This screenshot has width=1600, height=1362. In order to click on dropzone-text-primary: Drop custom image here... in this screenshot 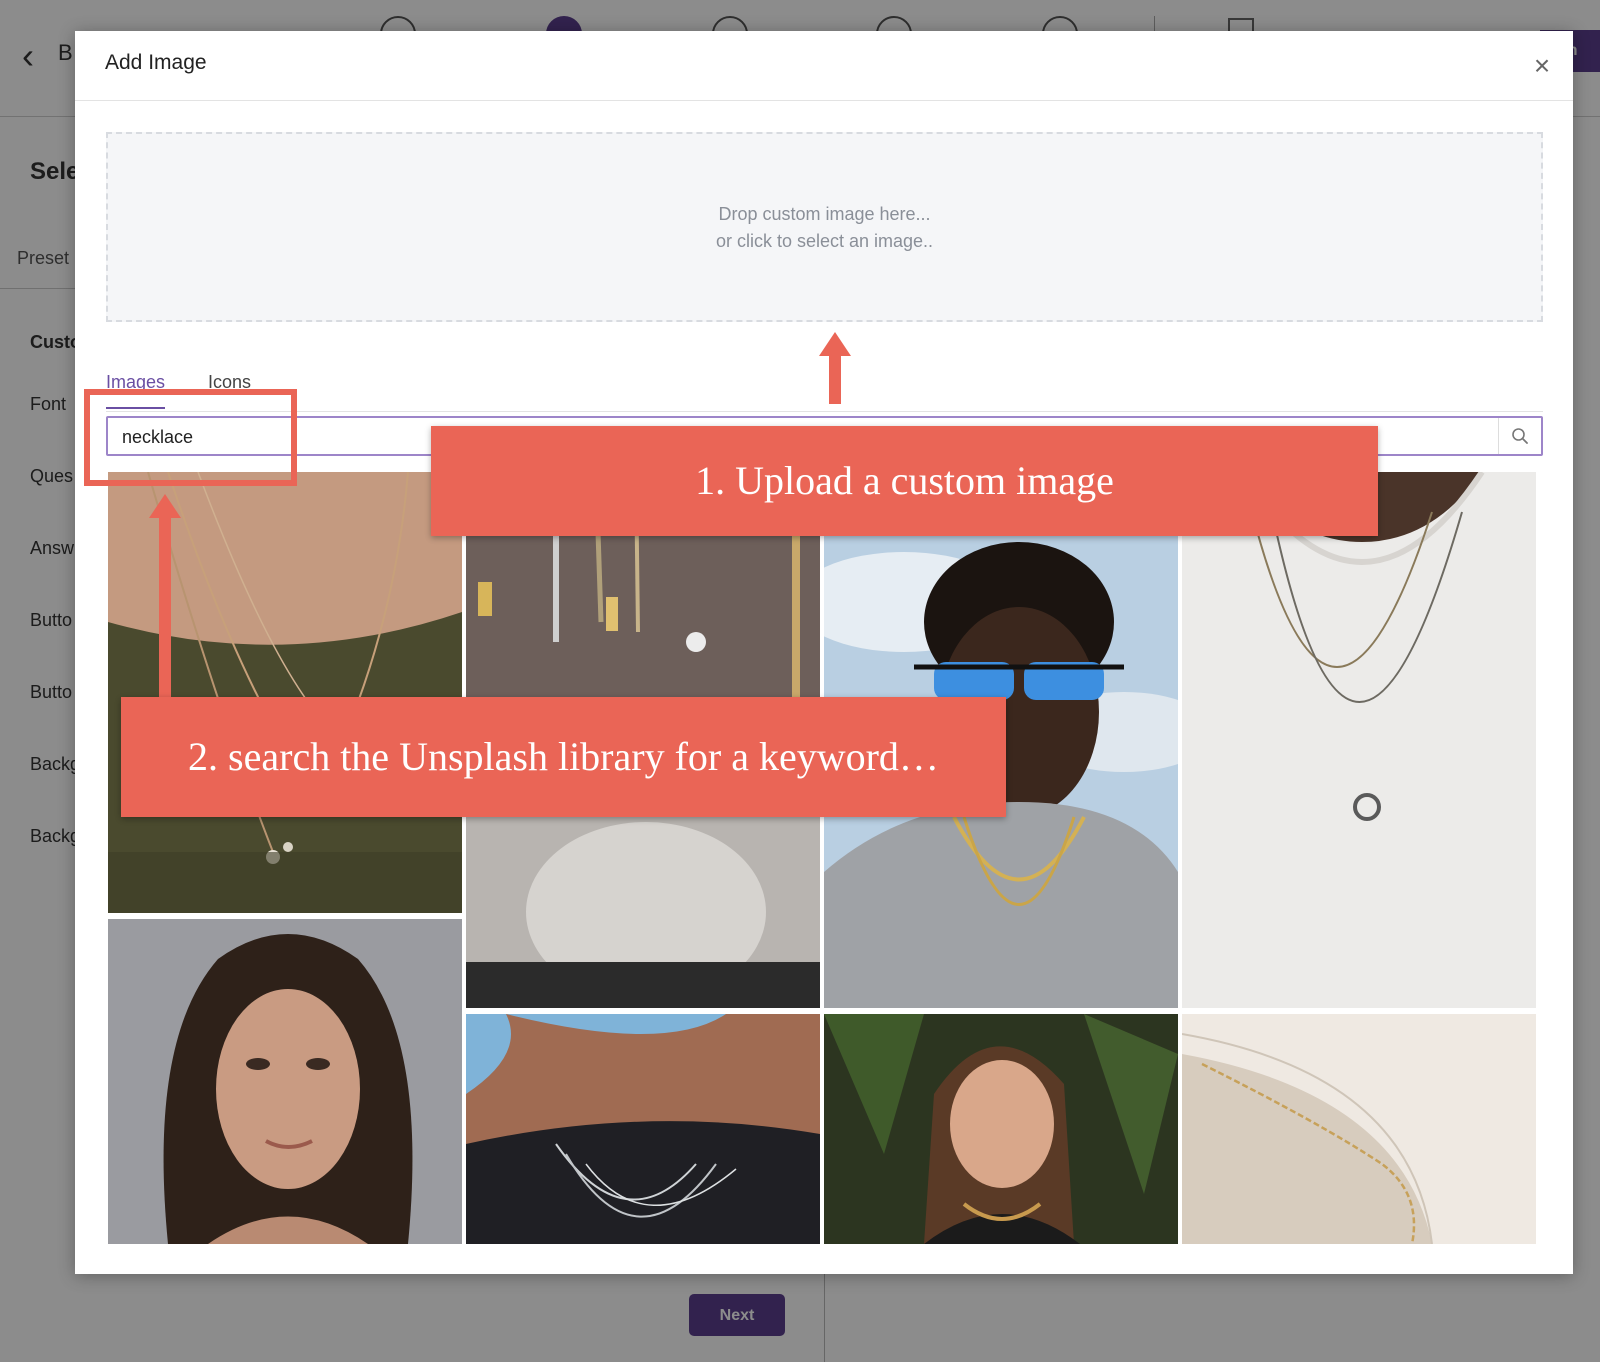, I will do `click(824, 214)`.